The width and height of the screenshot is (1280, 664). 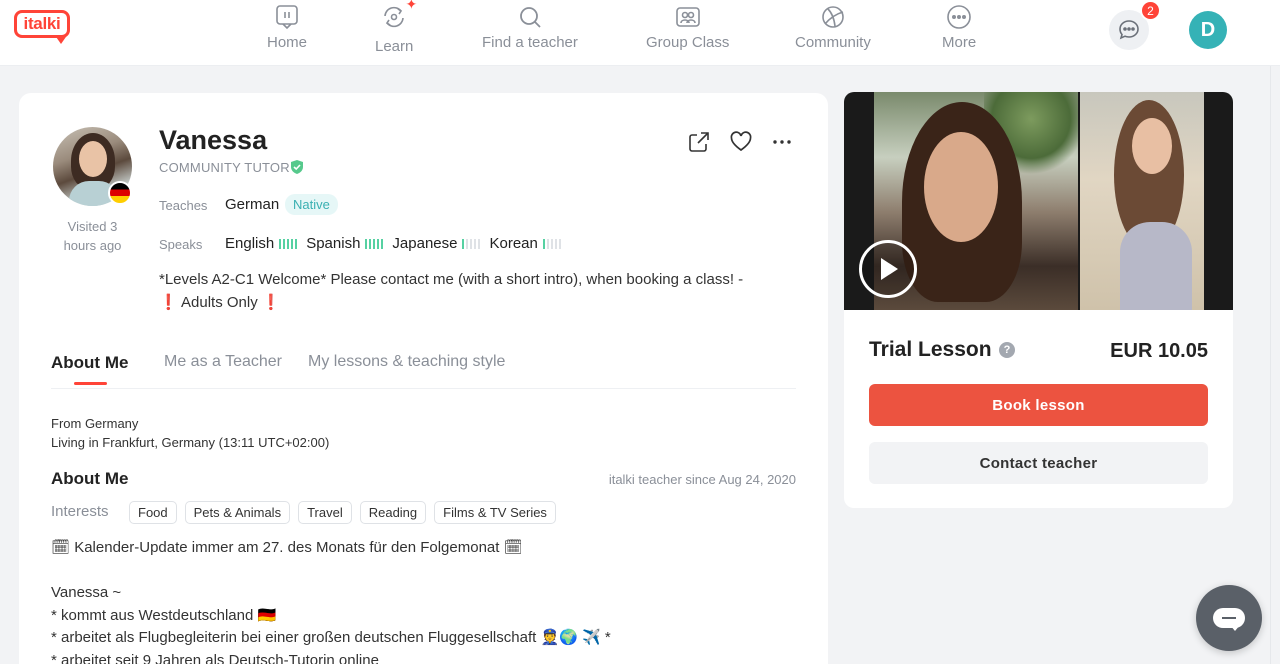 I want to click on community-icon, so click(x=833, y=17).